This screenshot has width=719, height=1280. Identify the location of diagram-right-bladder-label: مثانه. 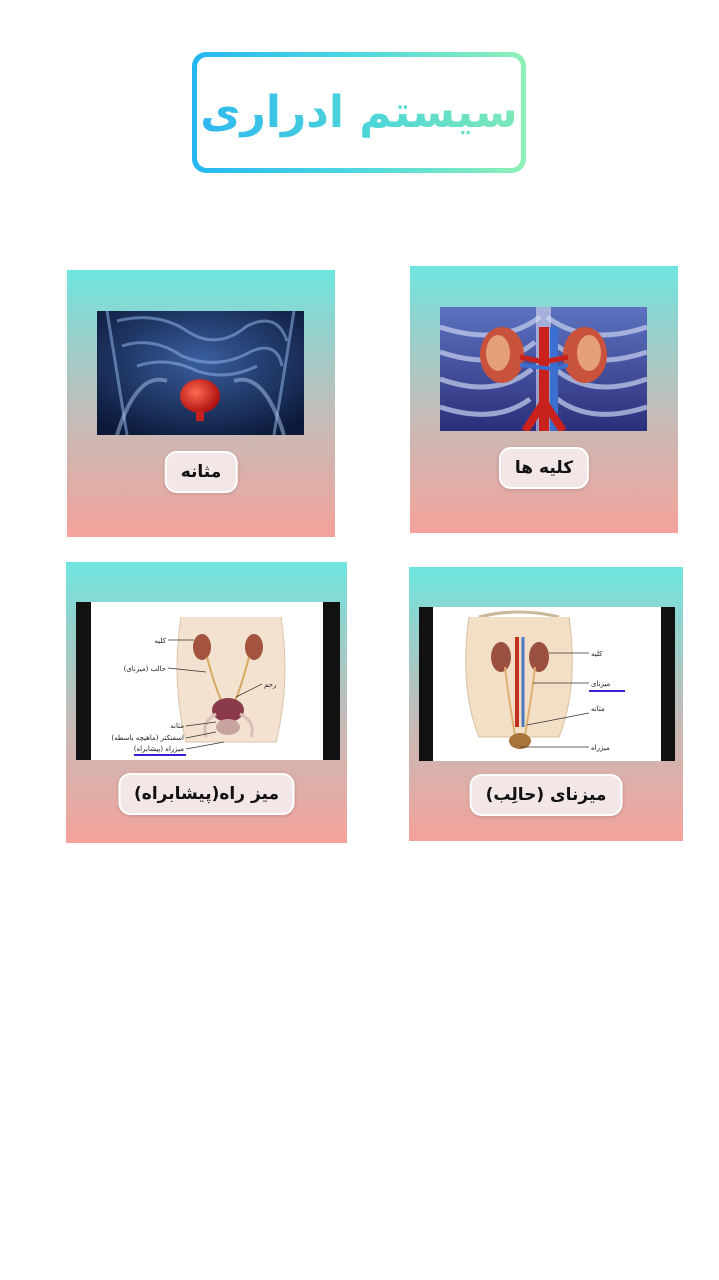
(598, 709).